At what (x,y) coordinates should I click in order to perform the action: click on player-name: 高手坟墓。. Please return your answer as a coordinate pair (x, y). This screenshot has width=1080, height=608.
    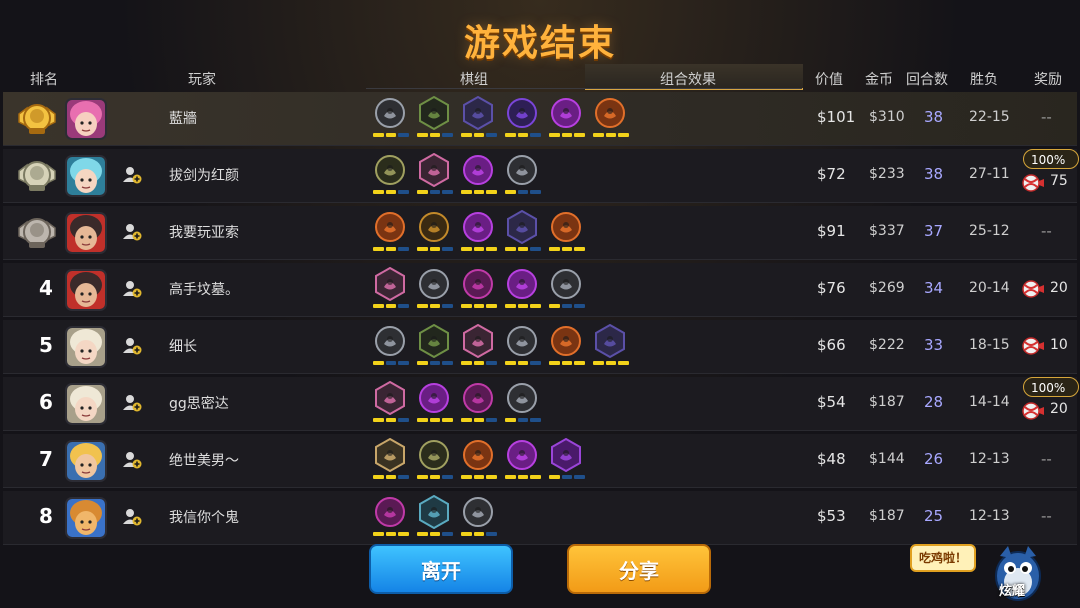
    Looking at the image, I should click on (204, 290).